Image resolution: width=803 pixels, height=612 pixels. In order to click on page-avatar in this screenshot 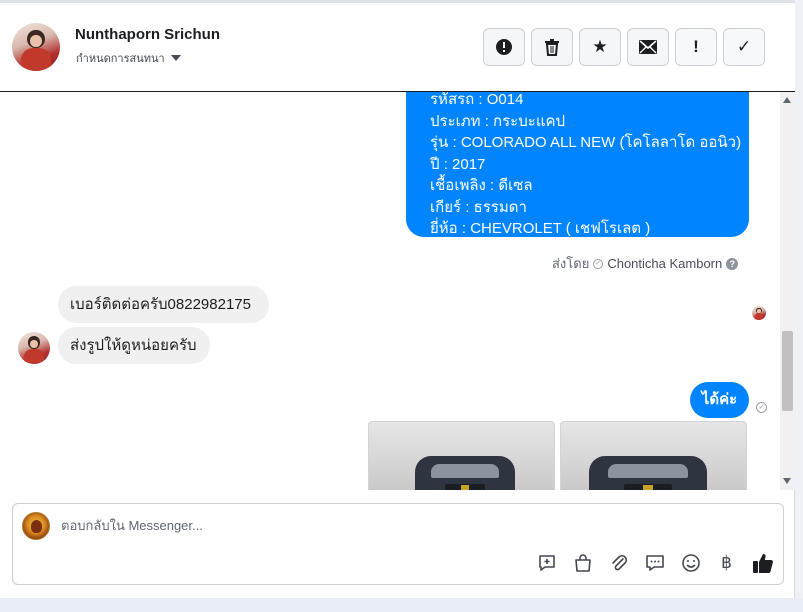, I will do `click(36, 526)`.